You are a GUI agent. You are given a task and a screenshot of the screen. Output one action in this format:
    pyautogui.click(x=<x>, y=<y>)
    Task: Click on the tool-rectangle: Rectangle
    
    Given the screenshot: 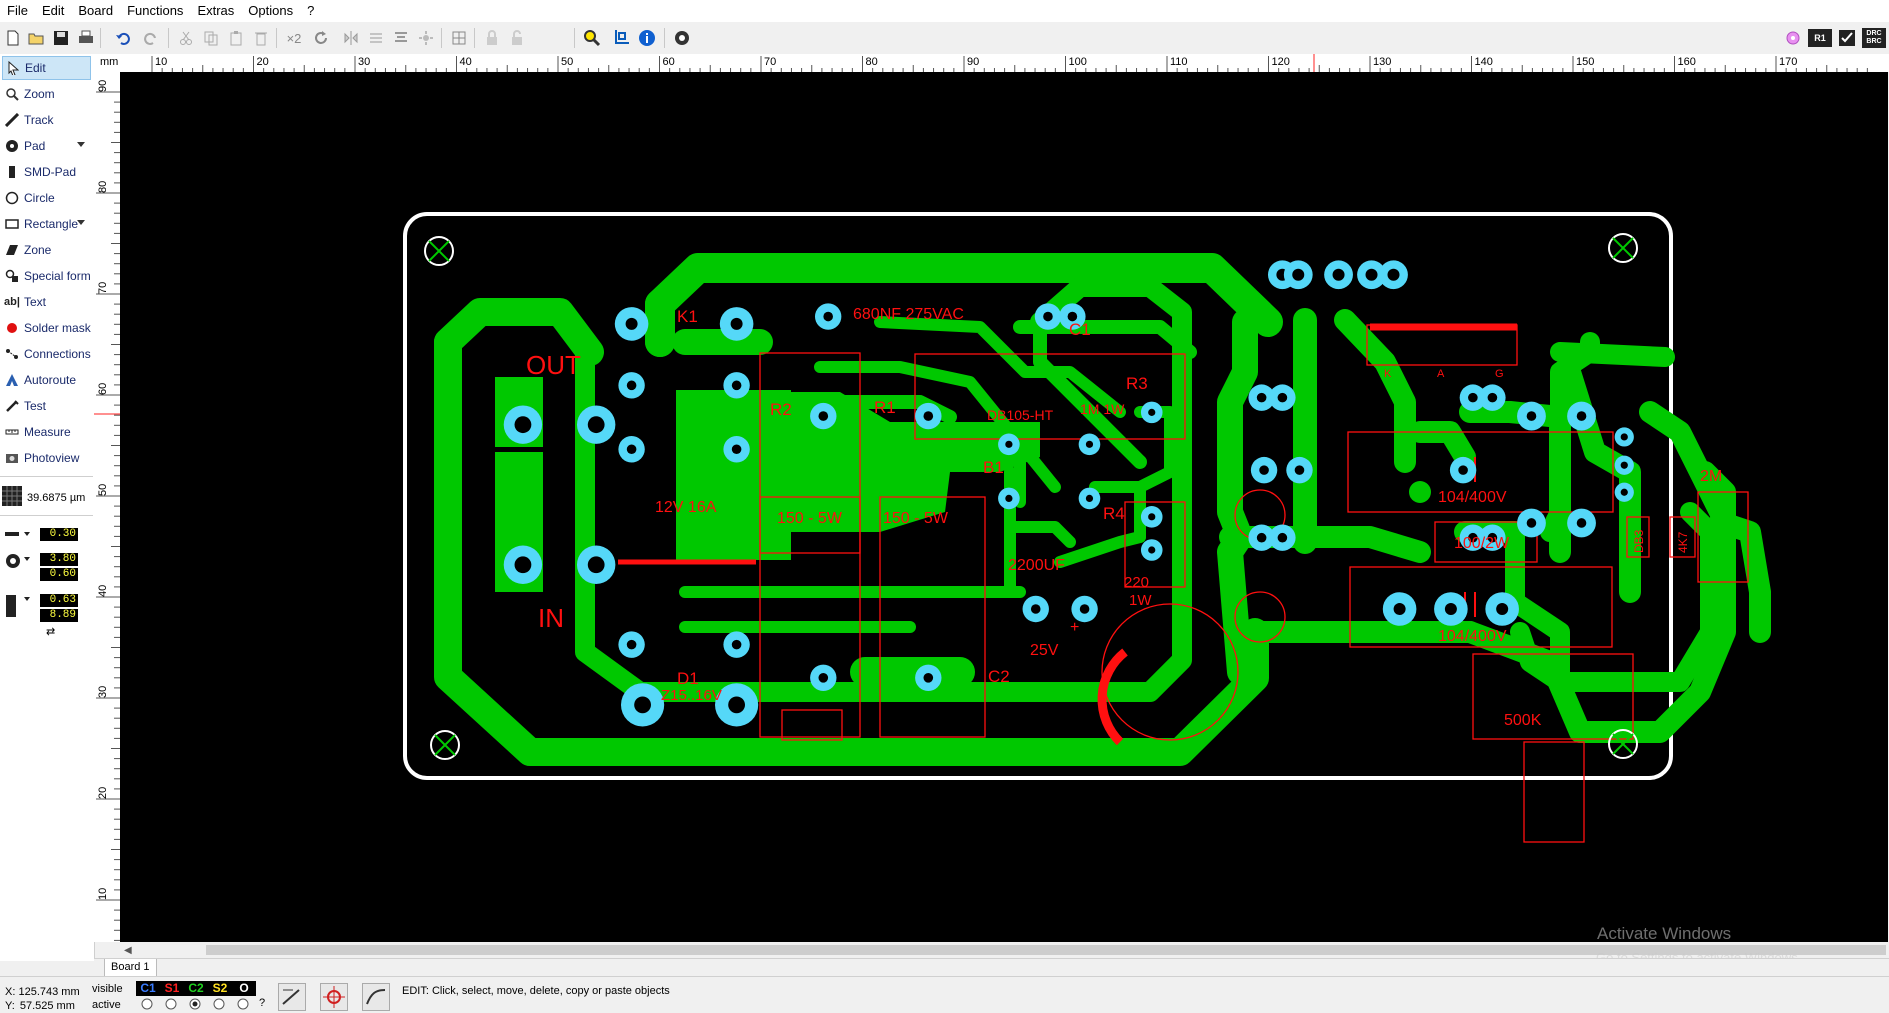 What is the action you would take?
    pyautogui.click(x=46, y=224)
    